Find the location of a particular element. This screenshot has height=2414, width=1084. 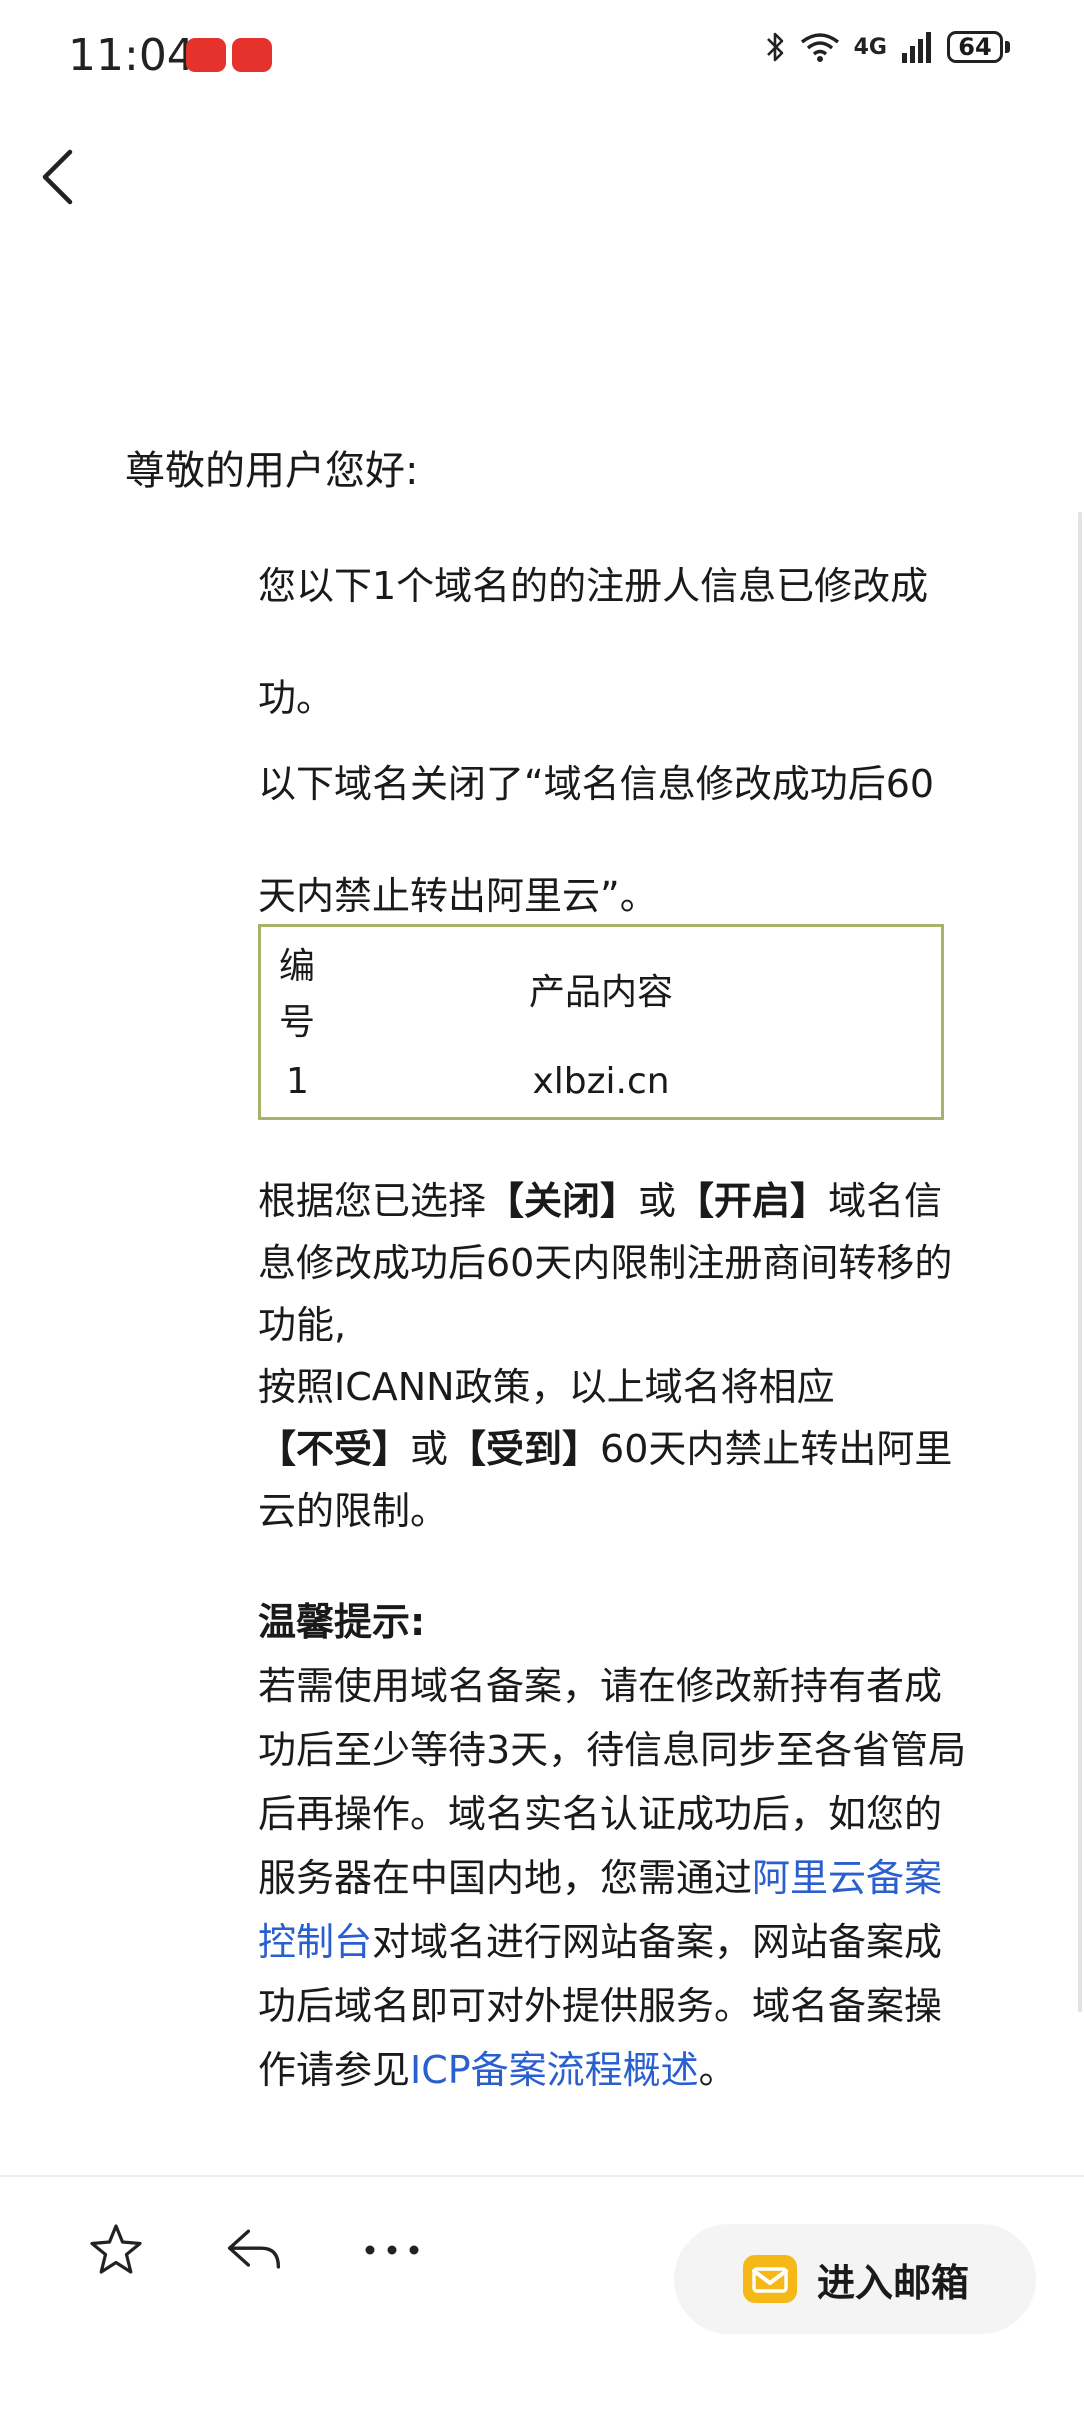

bluetooth-icon is located at coordinates (774, 47).